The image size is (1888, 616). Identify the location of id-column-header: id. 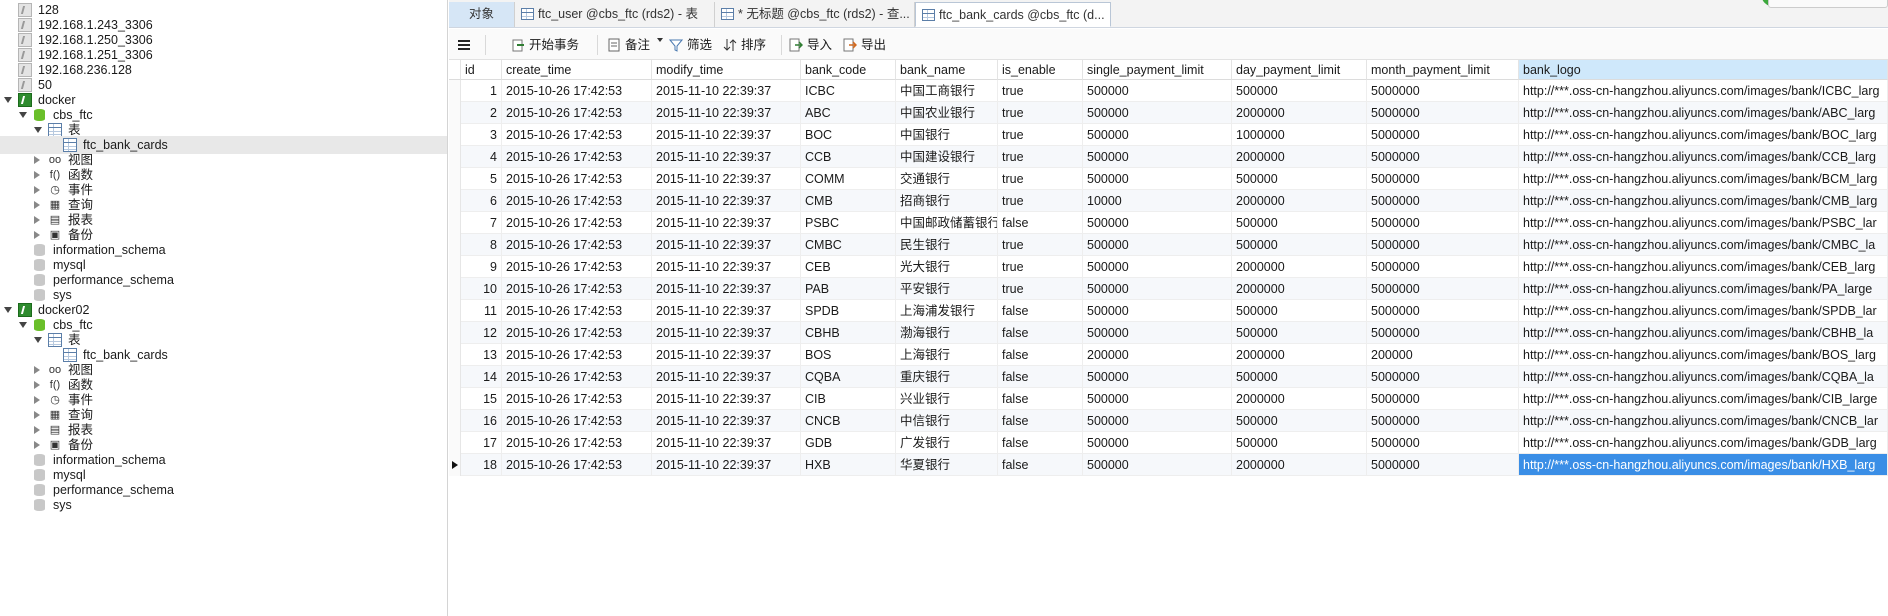
(481, 70).